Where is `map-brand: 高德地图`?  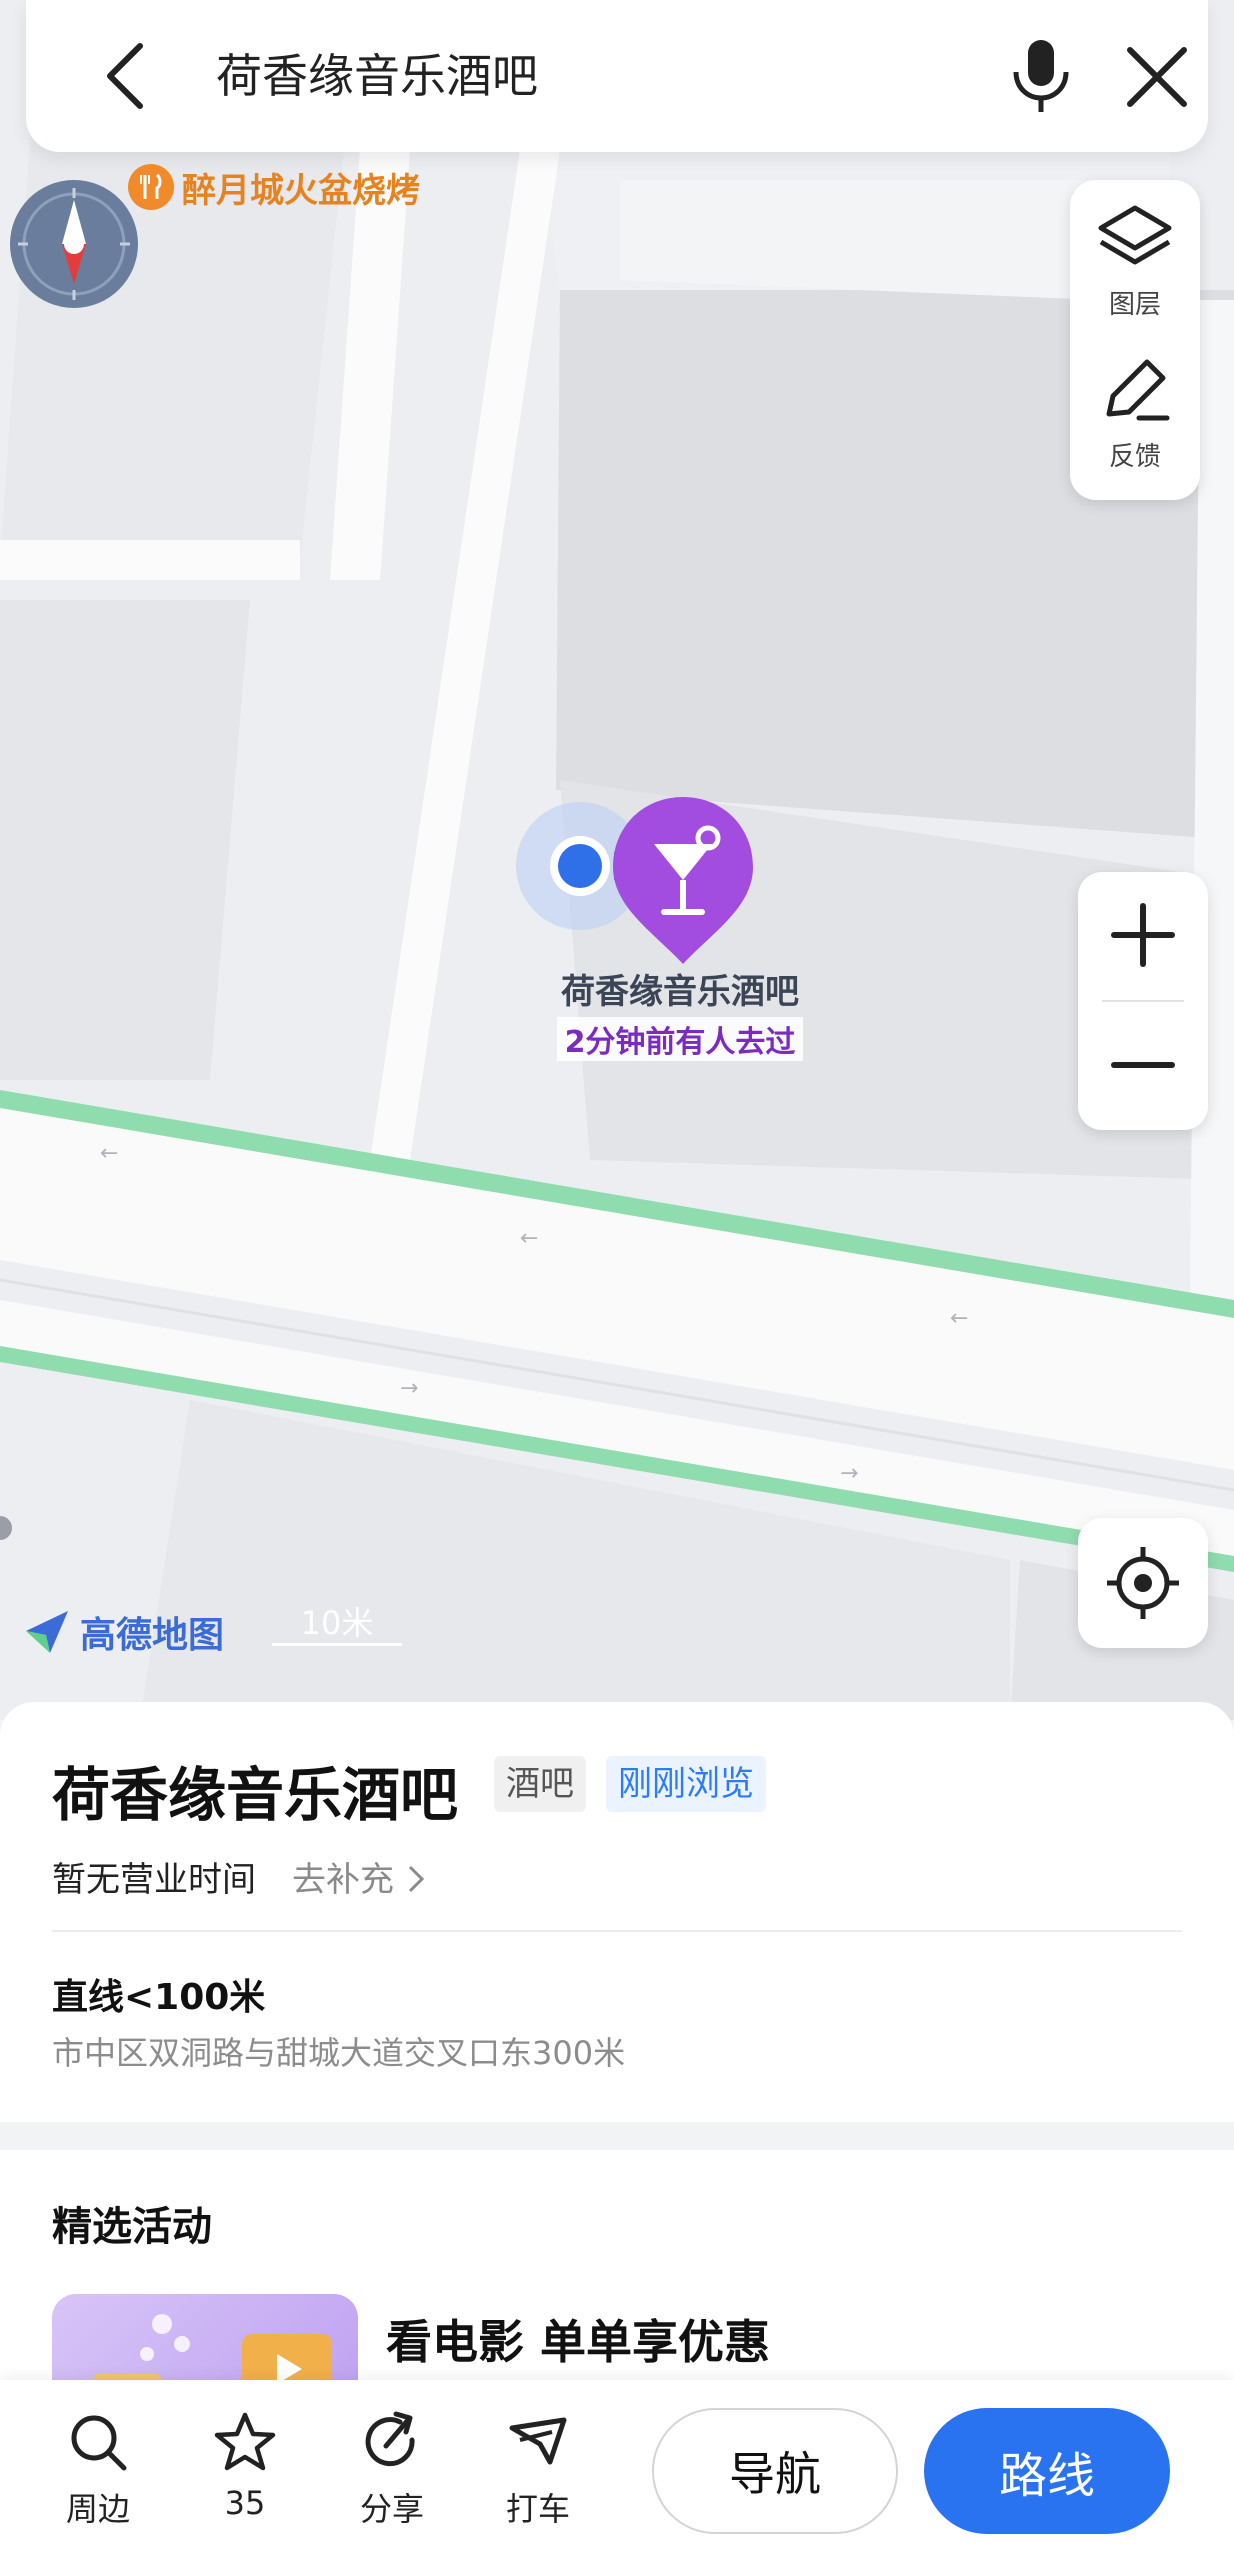 map-brand: 高德地图 is located at coordinates (124, 1632).